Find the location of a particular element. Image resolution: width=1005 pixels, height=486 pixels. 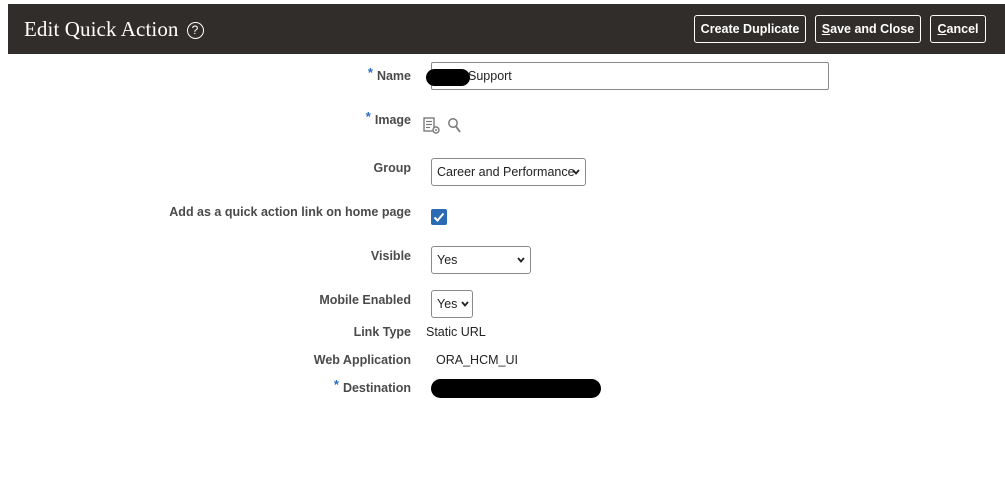

link-type-value: Static URL is located at coordinates (456, 332).